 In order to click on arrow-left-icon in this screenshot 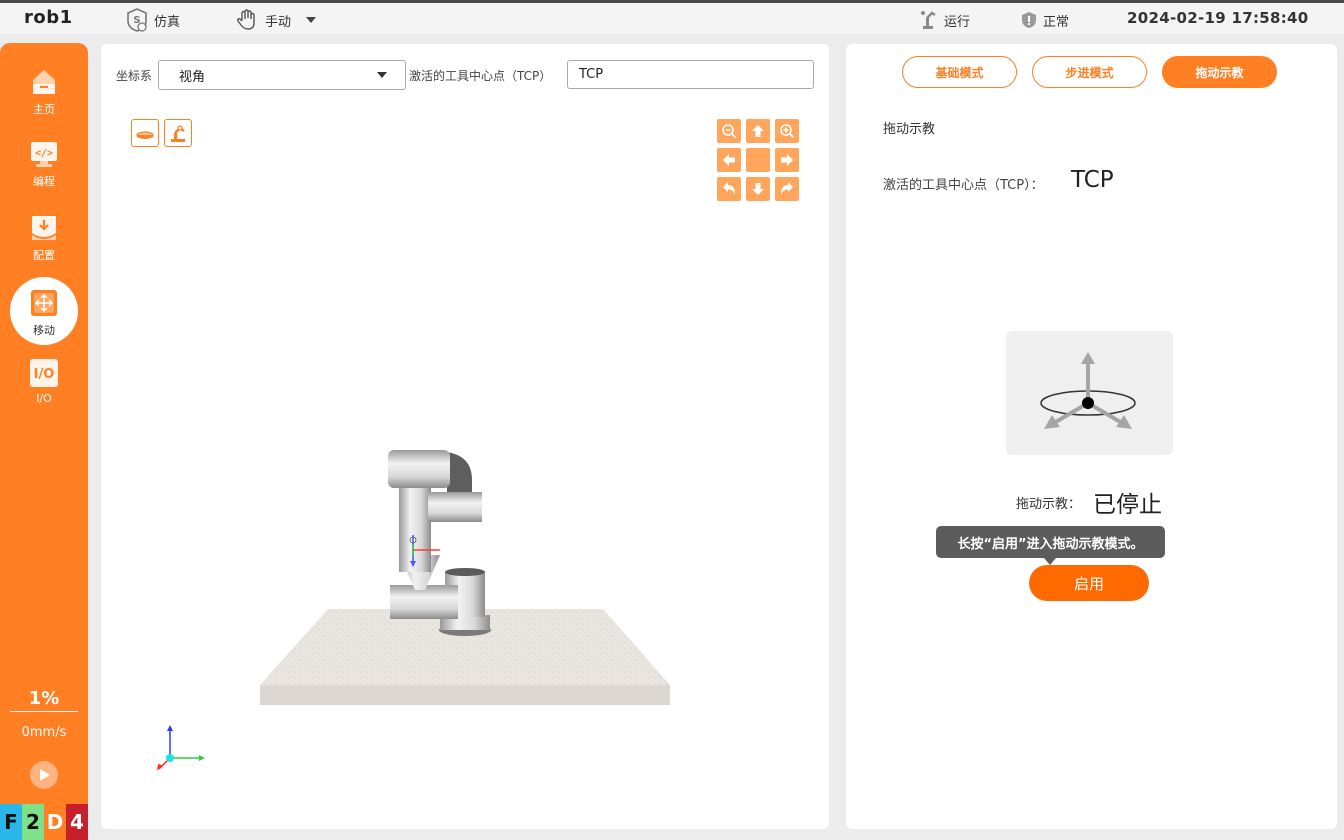, I will do `click(729, 160)`.